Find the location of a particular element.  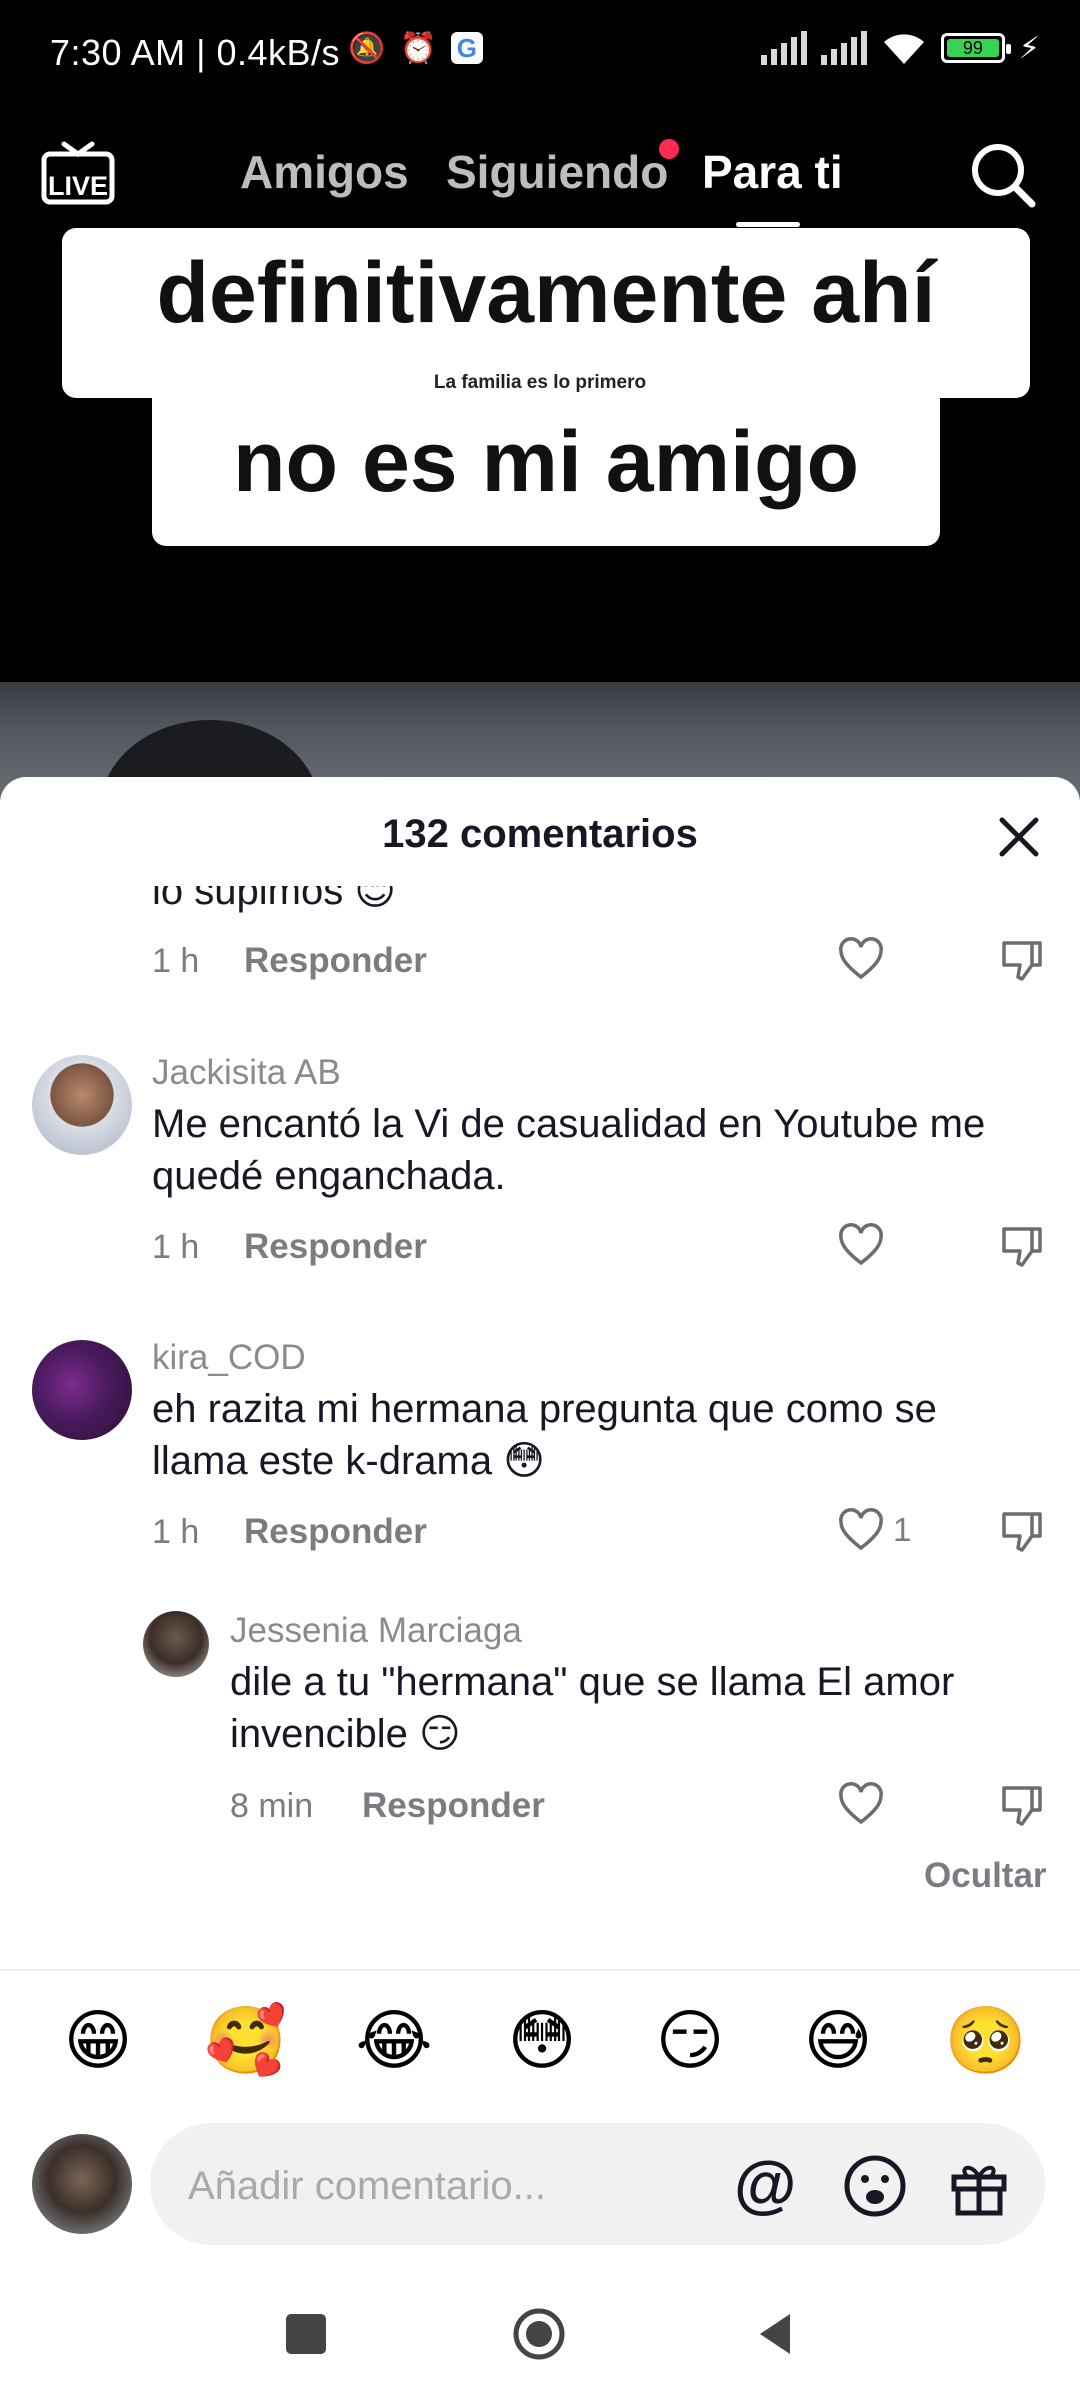

caption-line-2-text: no es mi amigo is located at coordinates (546, 461).